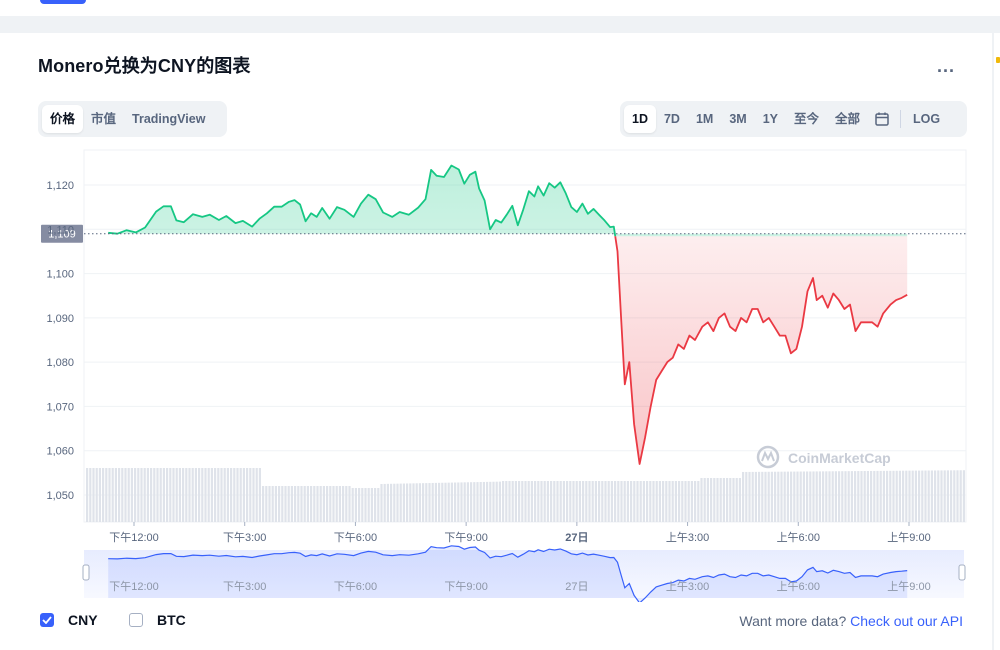 The height and width of the screenshot is (650, 1000). What do you see at coordinates (806, 119) in the screenshot?
I see `range-ytd: 至今` at bounding box center [806, 119].